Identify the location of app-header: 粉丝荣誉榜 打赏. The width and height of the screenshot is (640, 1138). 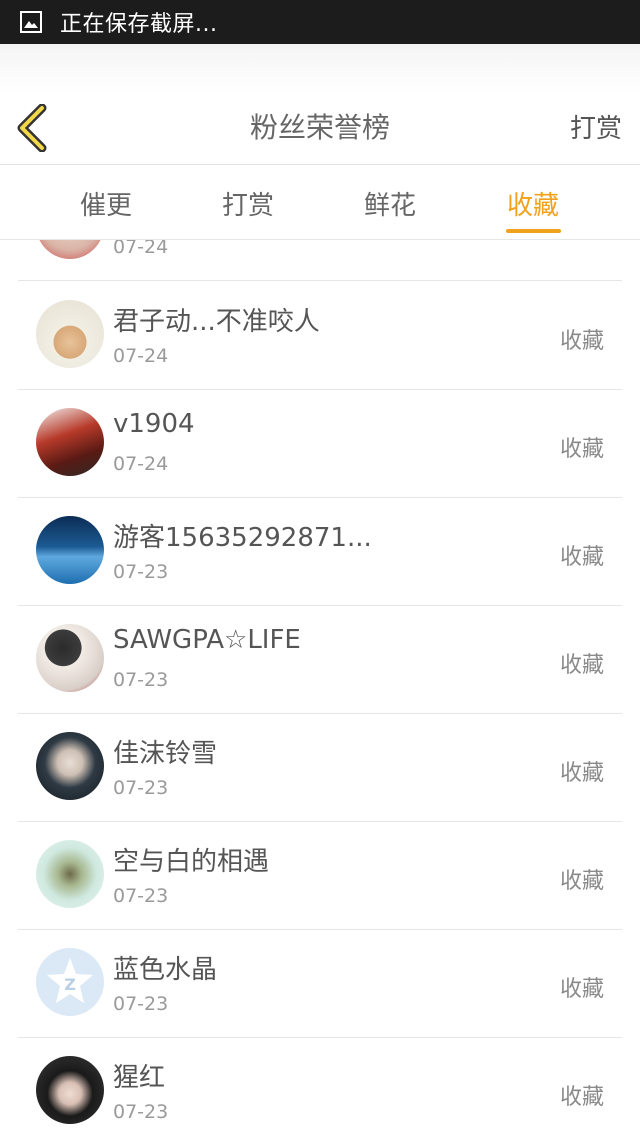
(320, 104).